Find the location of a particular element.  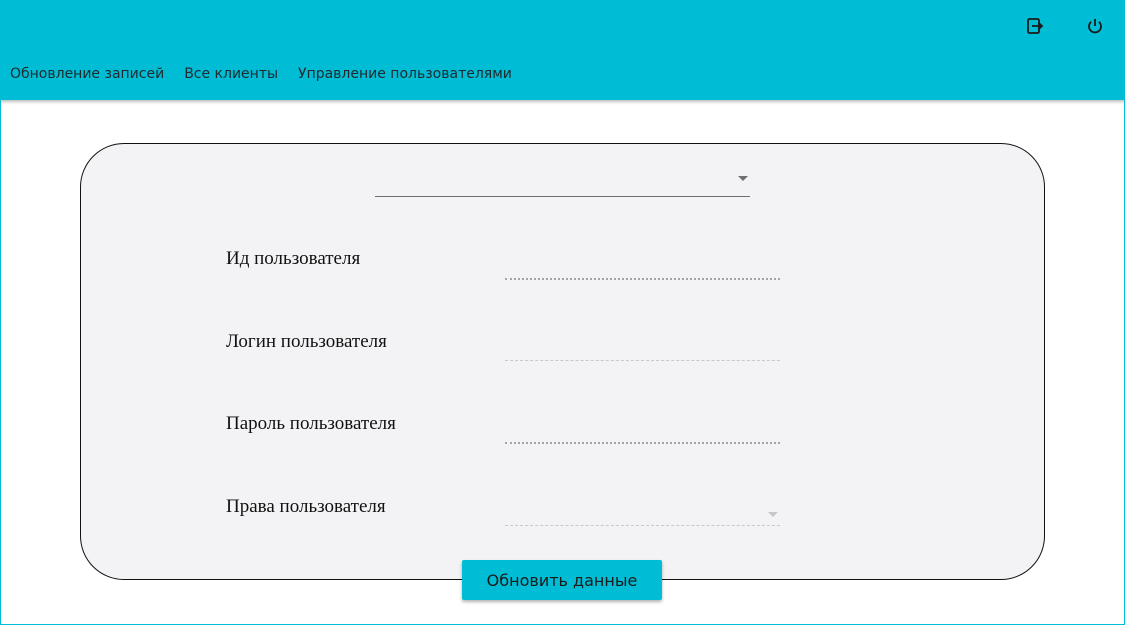

user-id-input is located at coordinates (642, 267).